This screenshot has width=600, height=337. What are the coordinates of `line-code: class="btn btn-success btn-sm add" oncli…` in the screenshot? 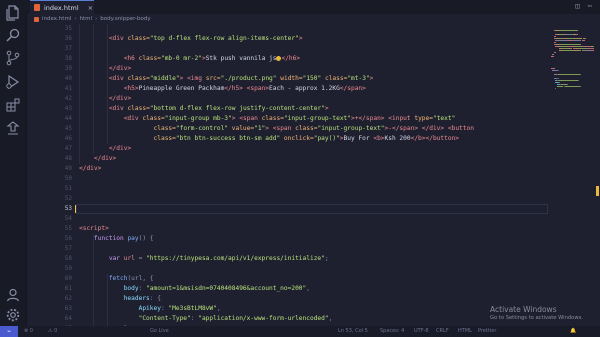 It's located at (269, 139).